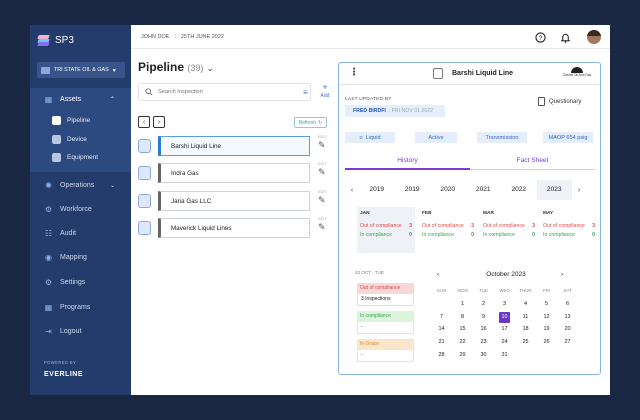 Image resolution: width=640 pixels, height=420 pixels. I want to click on sidebar-sub-device: Device, so click(69, 139).